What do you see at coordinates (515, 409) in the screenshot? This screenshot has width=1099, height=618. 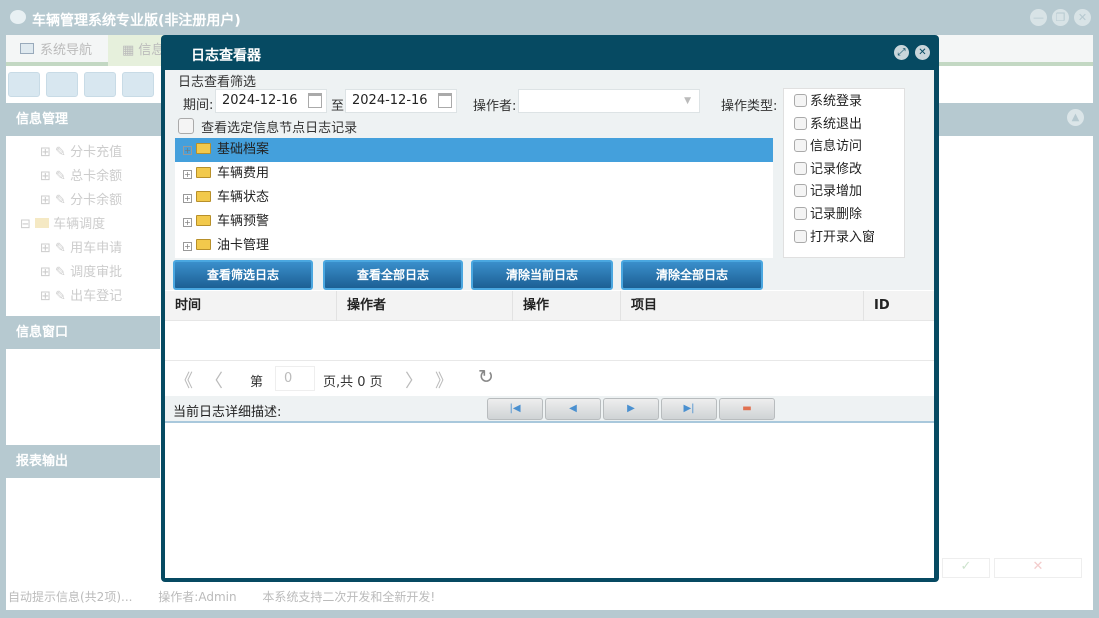 I see `first-record-button: |◀` at bounding box center [515, 409].